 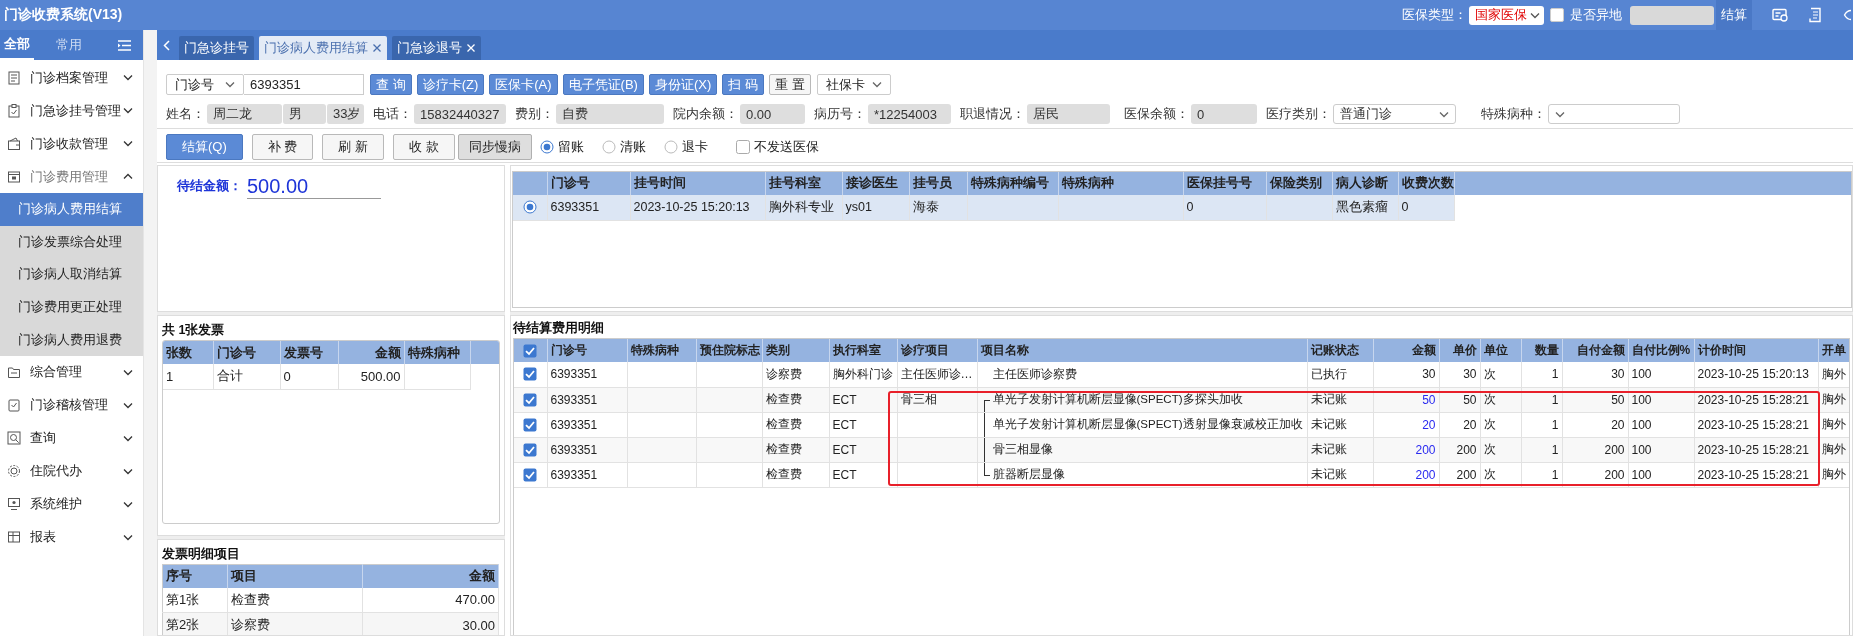 What do you see at coordinates (353, 146) in the screenshot?
I see `button: 刷 新` at bounding box center [353, 146].